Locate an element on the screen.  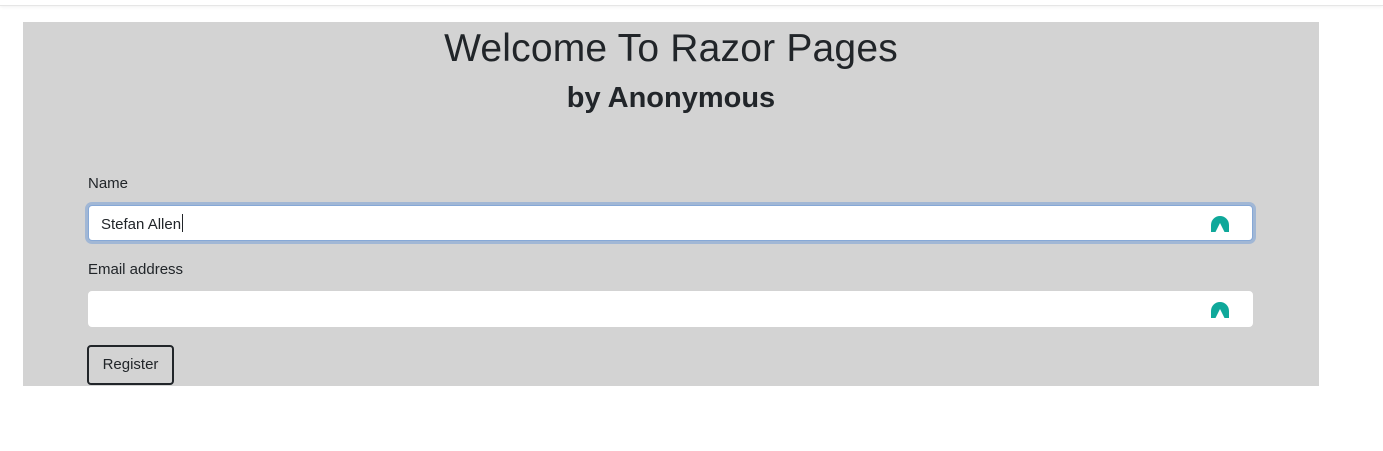
email-label: Email address is located at coordinates (136, 269).